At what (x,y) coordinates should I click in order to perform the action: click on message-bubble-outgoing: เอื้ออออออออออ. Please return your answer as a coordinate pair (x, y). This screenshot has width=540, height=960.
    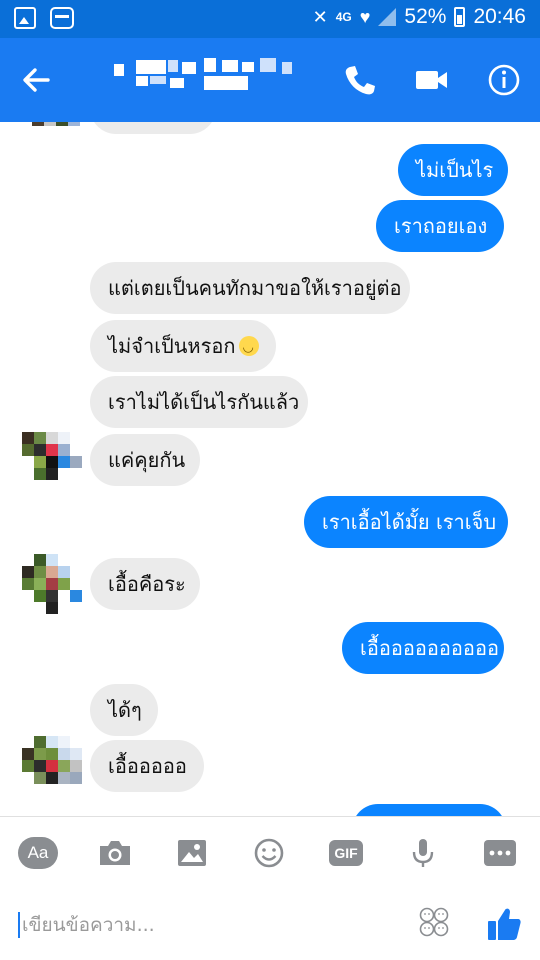
    Looking at the image, I should click on (423, 648).